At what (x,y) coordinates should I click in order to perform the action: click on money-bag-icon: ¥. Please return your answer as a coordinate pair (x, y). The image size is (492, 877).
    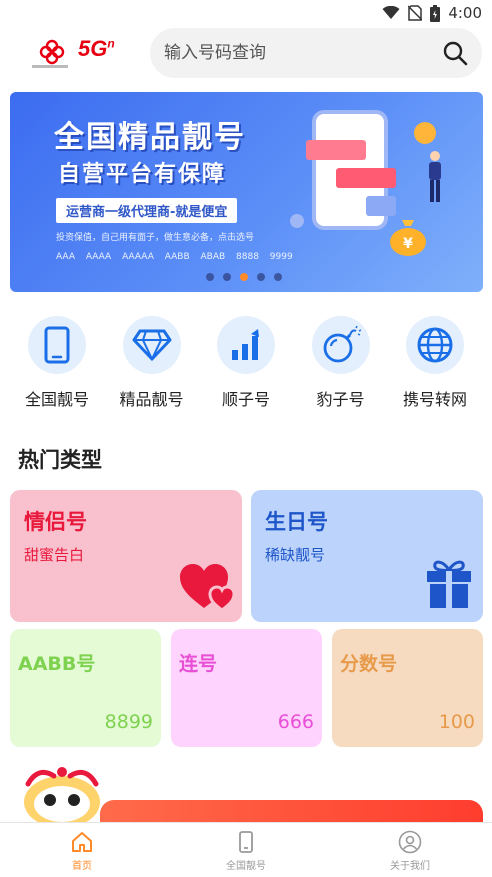
    Looking at the image, I should click on (408, 238).